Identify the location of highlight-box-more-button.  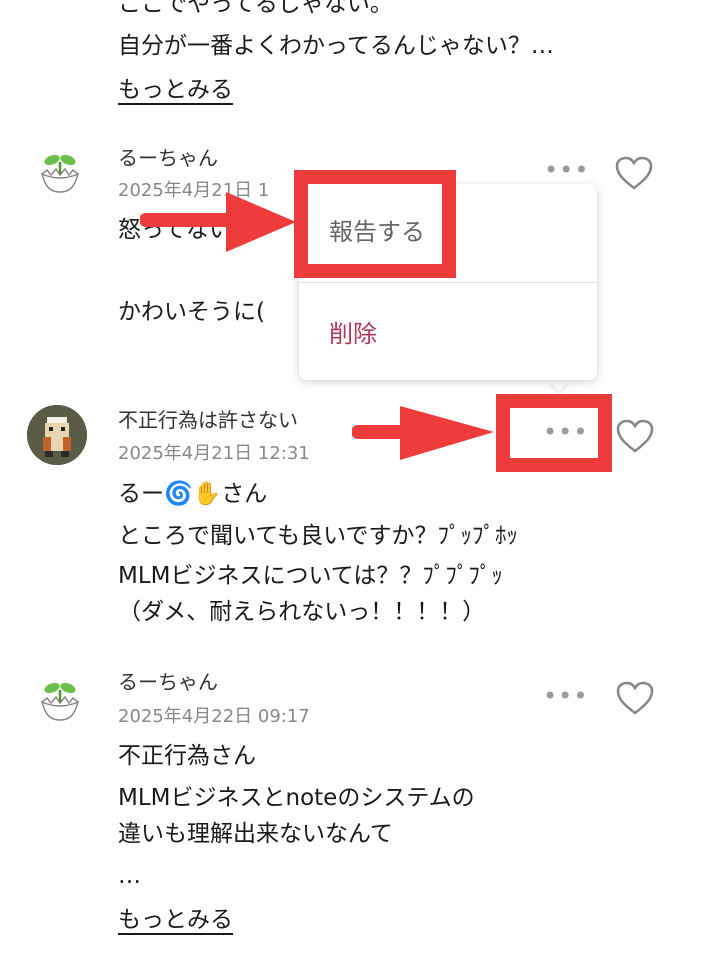
(554, 433).